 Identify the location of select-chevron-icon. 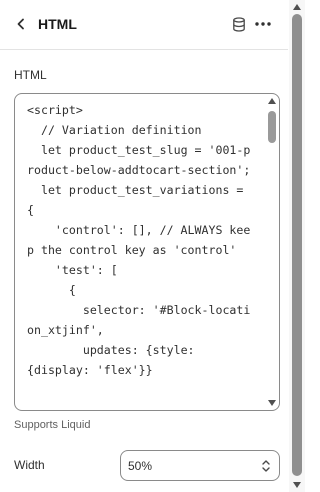
(266, 466).